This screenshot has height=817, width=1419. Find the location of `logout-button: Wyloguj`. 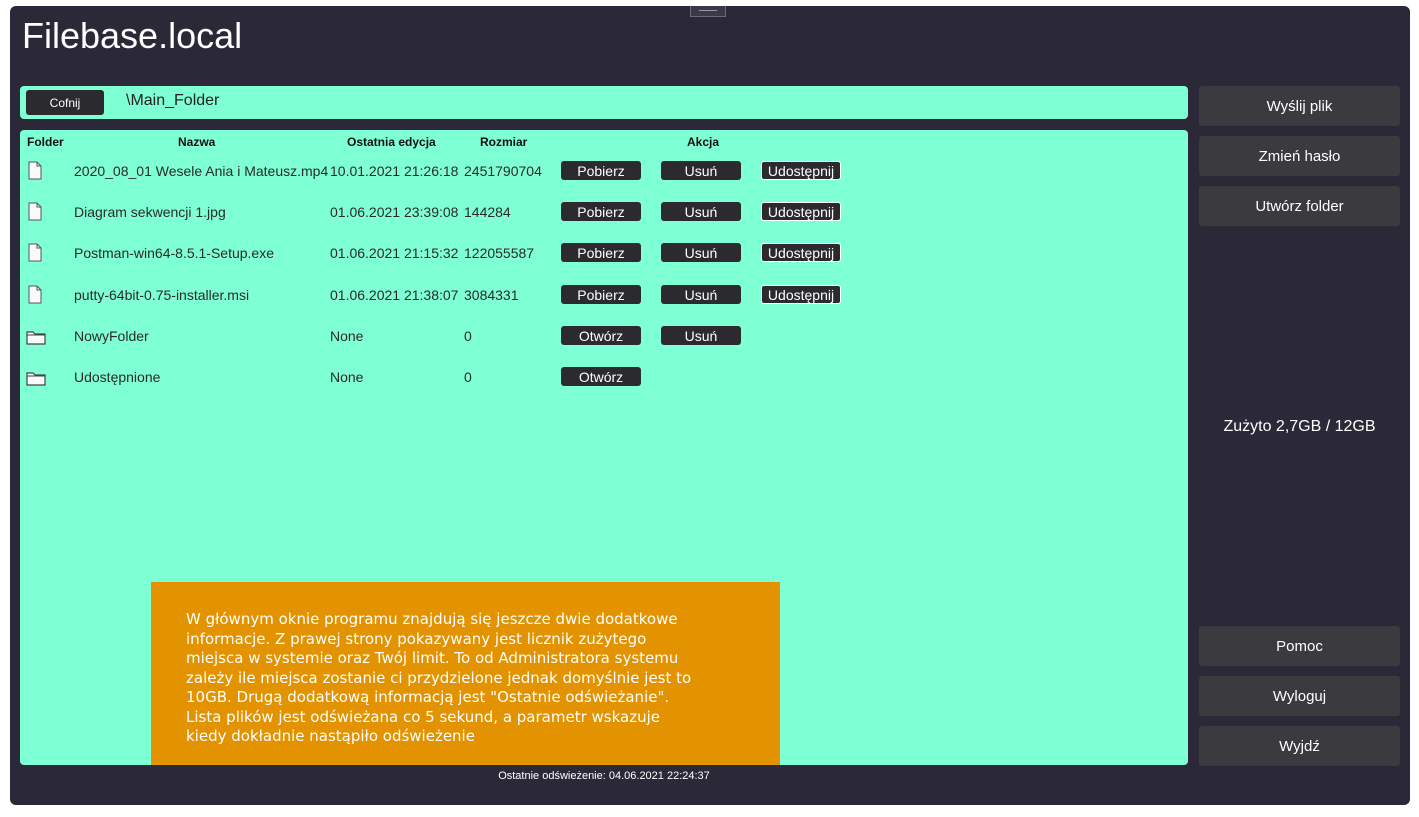

logout-button: Wyloguj is located at coordinates (1299, 696).